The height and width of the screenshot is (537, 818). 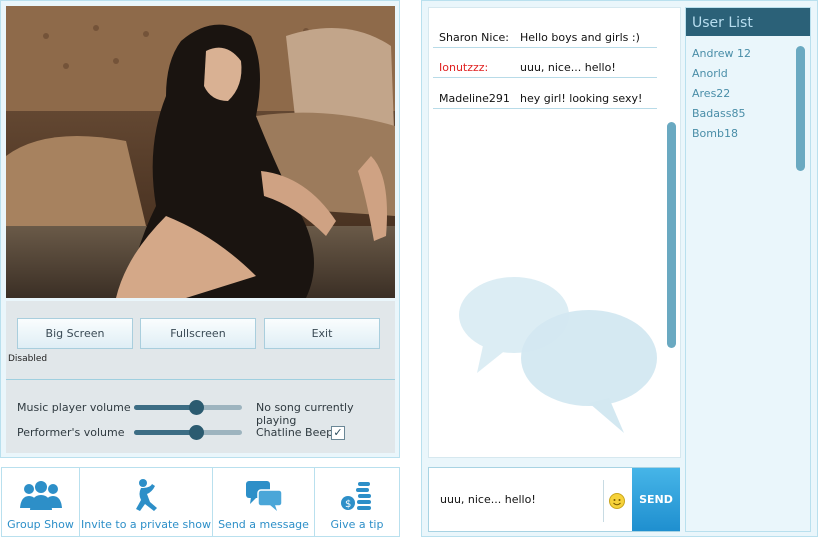 I want to click on group-show-button: Group Show, so click(x=41, y=502).